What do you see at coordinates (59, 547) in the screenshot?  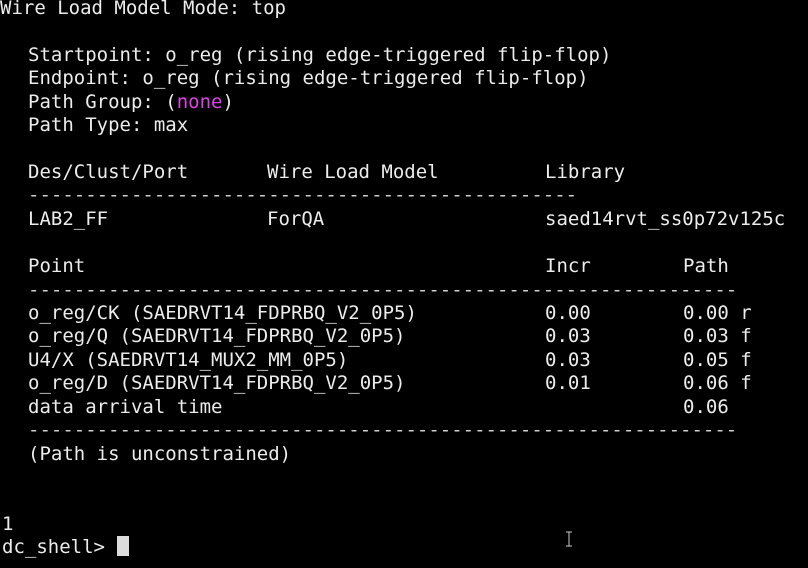 I see `shell-prompt: dc_shell>` at bounding box center [59, 547].